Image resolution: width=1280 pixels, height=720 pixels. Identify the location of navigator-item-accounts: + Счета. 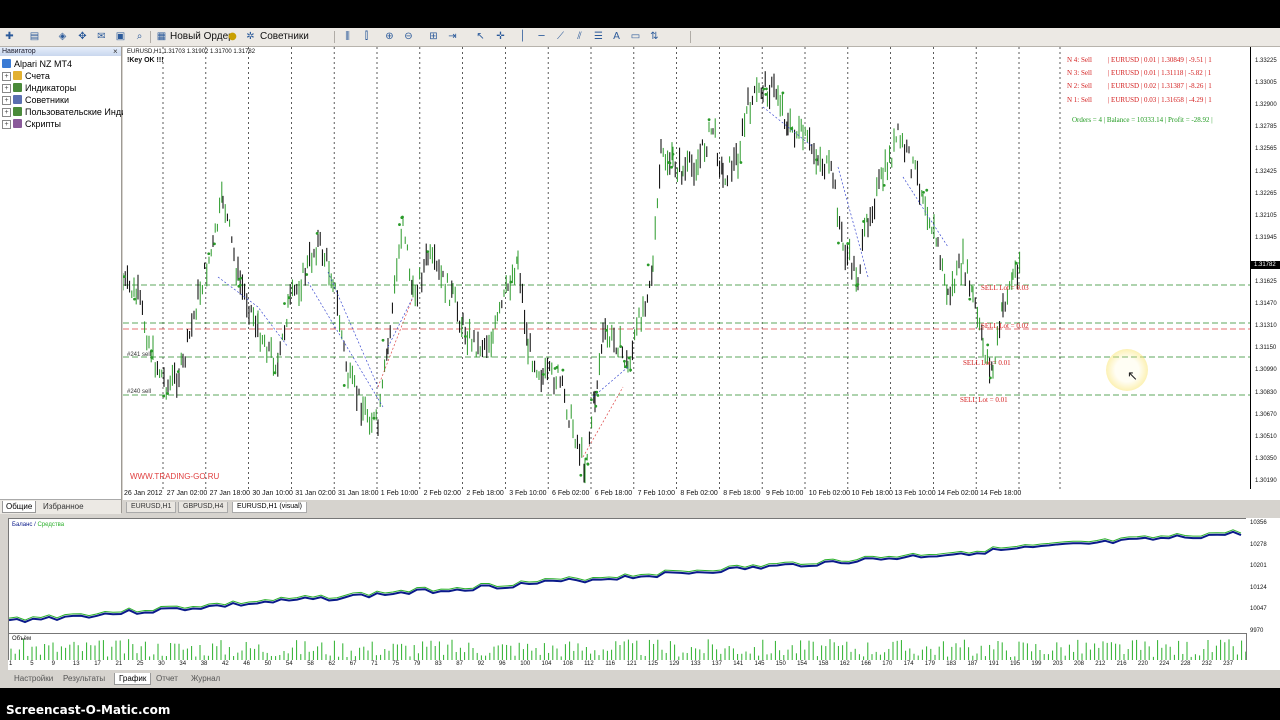
(26, 76).